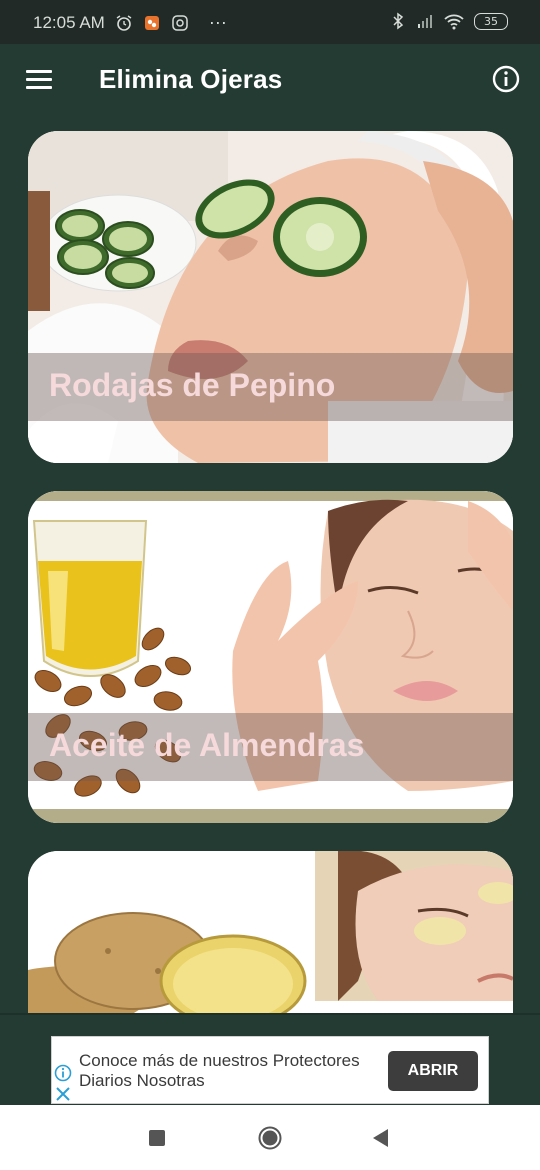  Describe the element at coordinates (63, 1094) in the screenshot. I see `ad-close-icon` at that location.